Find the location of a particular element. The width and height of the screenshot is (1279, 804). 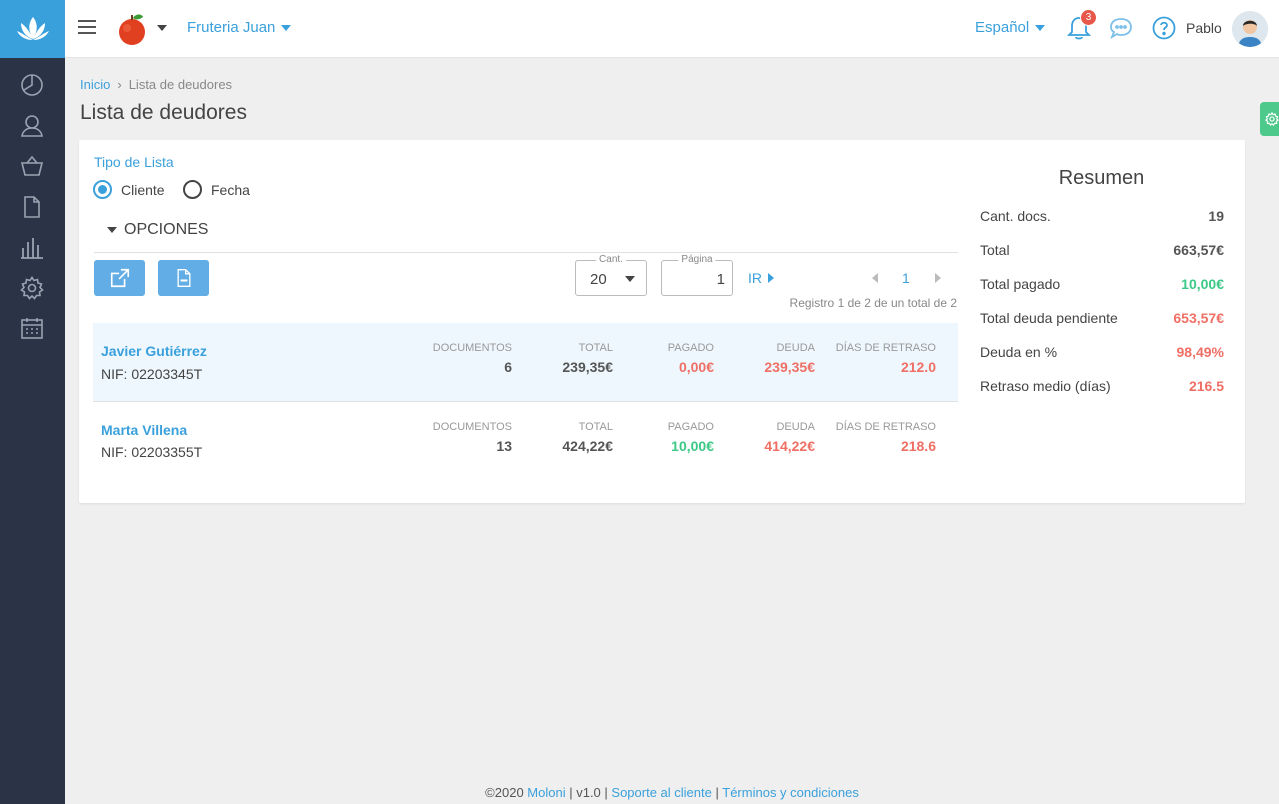

caret-right-icon is located at coordinates (771, 278).